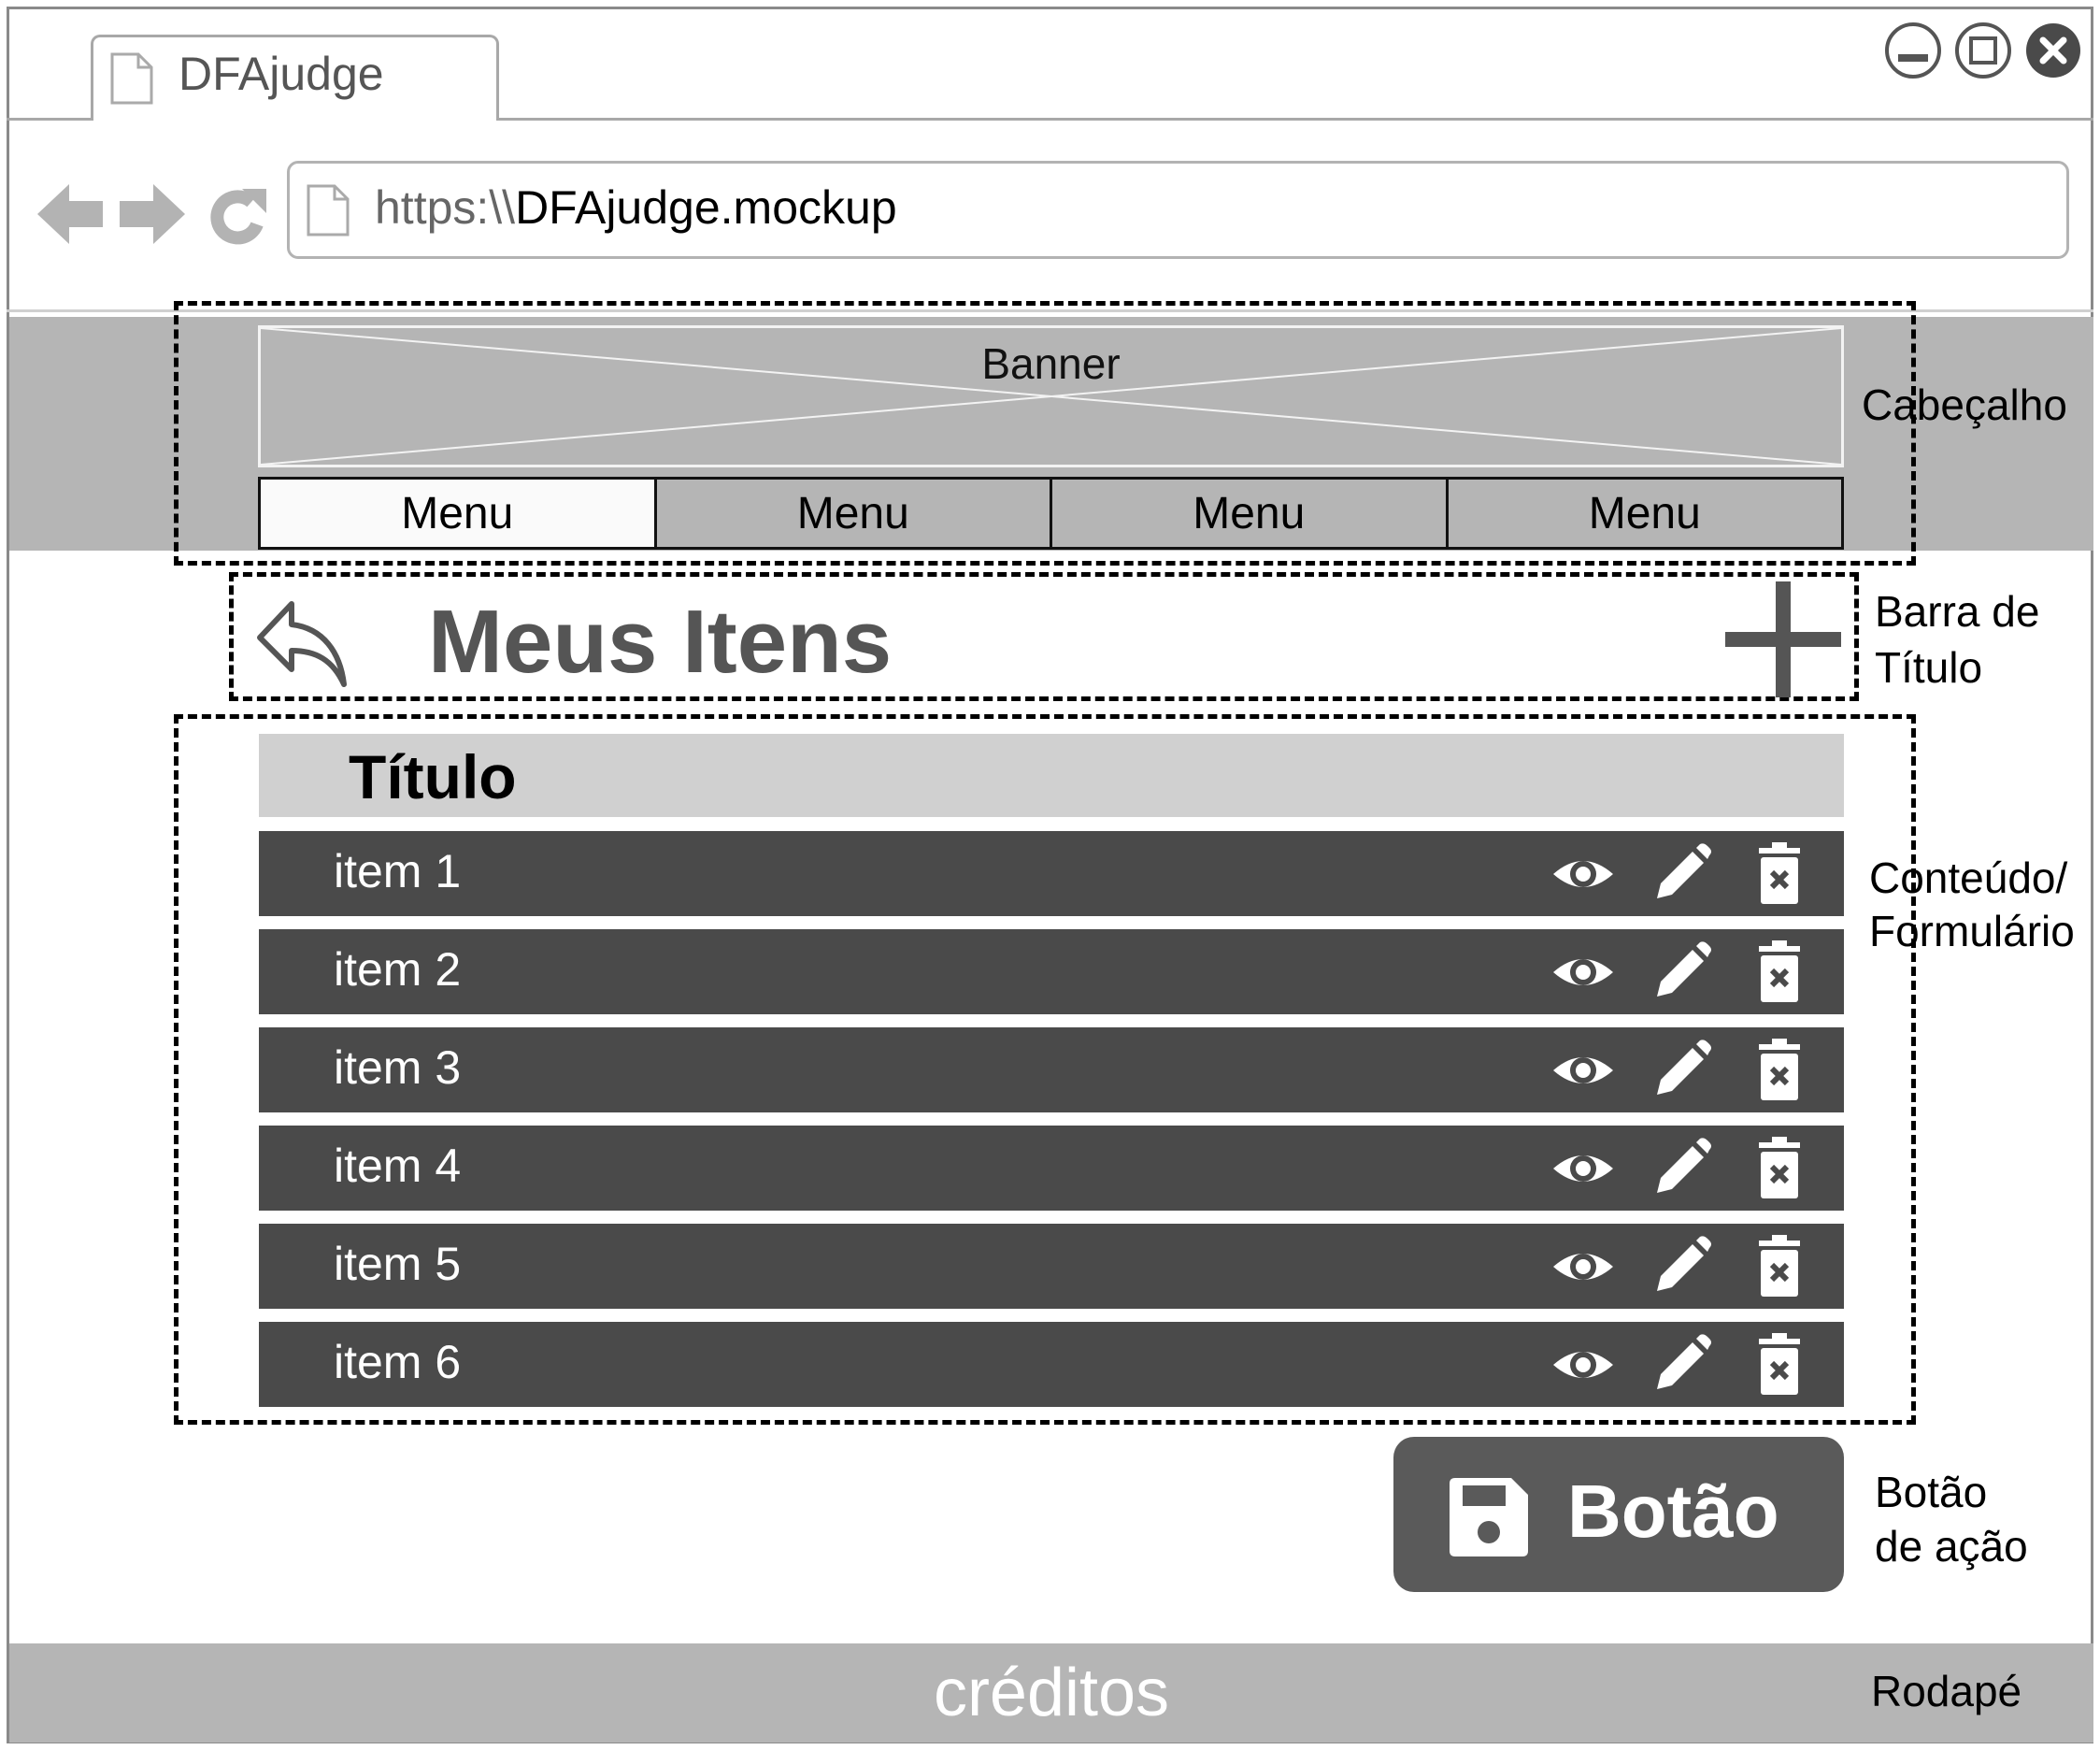 Image resolution: width=2100 pixels, height=1750 pixels. What do you see at coordinates (1968, 877) in the screenshot?
I see `content-annotation-line1: Conteúdo/` at bounding box center [1968, 877].